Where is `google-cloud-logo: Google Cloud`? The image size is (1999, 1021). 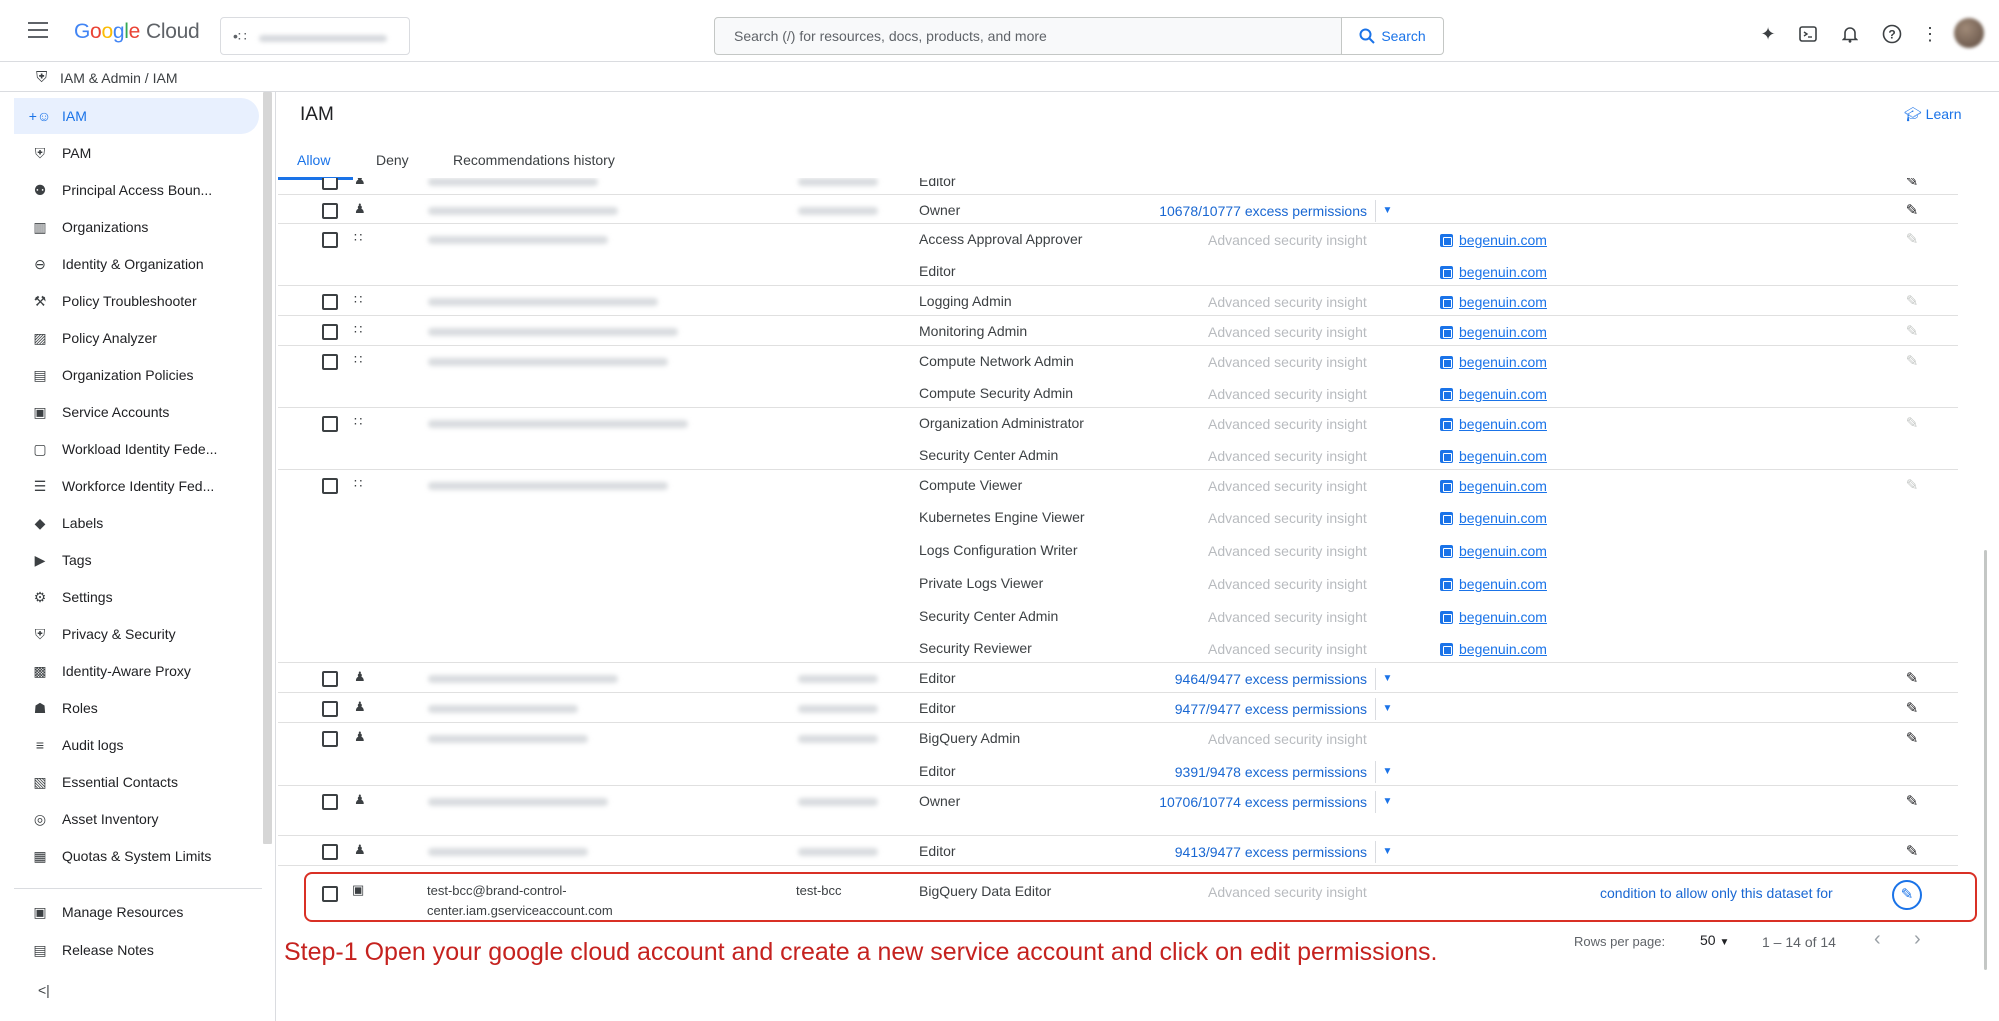
google-cloud-logo: Google Cloud is located at coordinates (137, 32).